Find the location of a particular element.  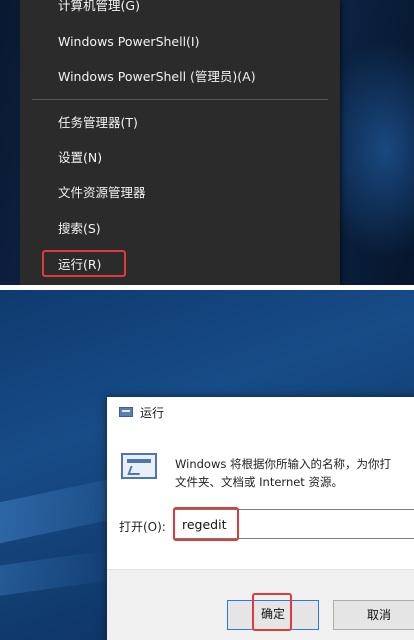

dialog-titlebar: 运行 is located at coordinates (260, 412).